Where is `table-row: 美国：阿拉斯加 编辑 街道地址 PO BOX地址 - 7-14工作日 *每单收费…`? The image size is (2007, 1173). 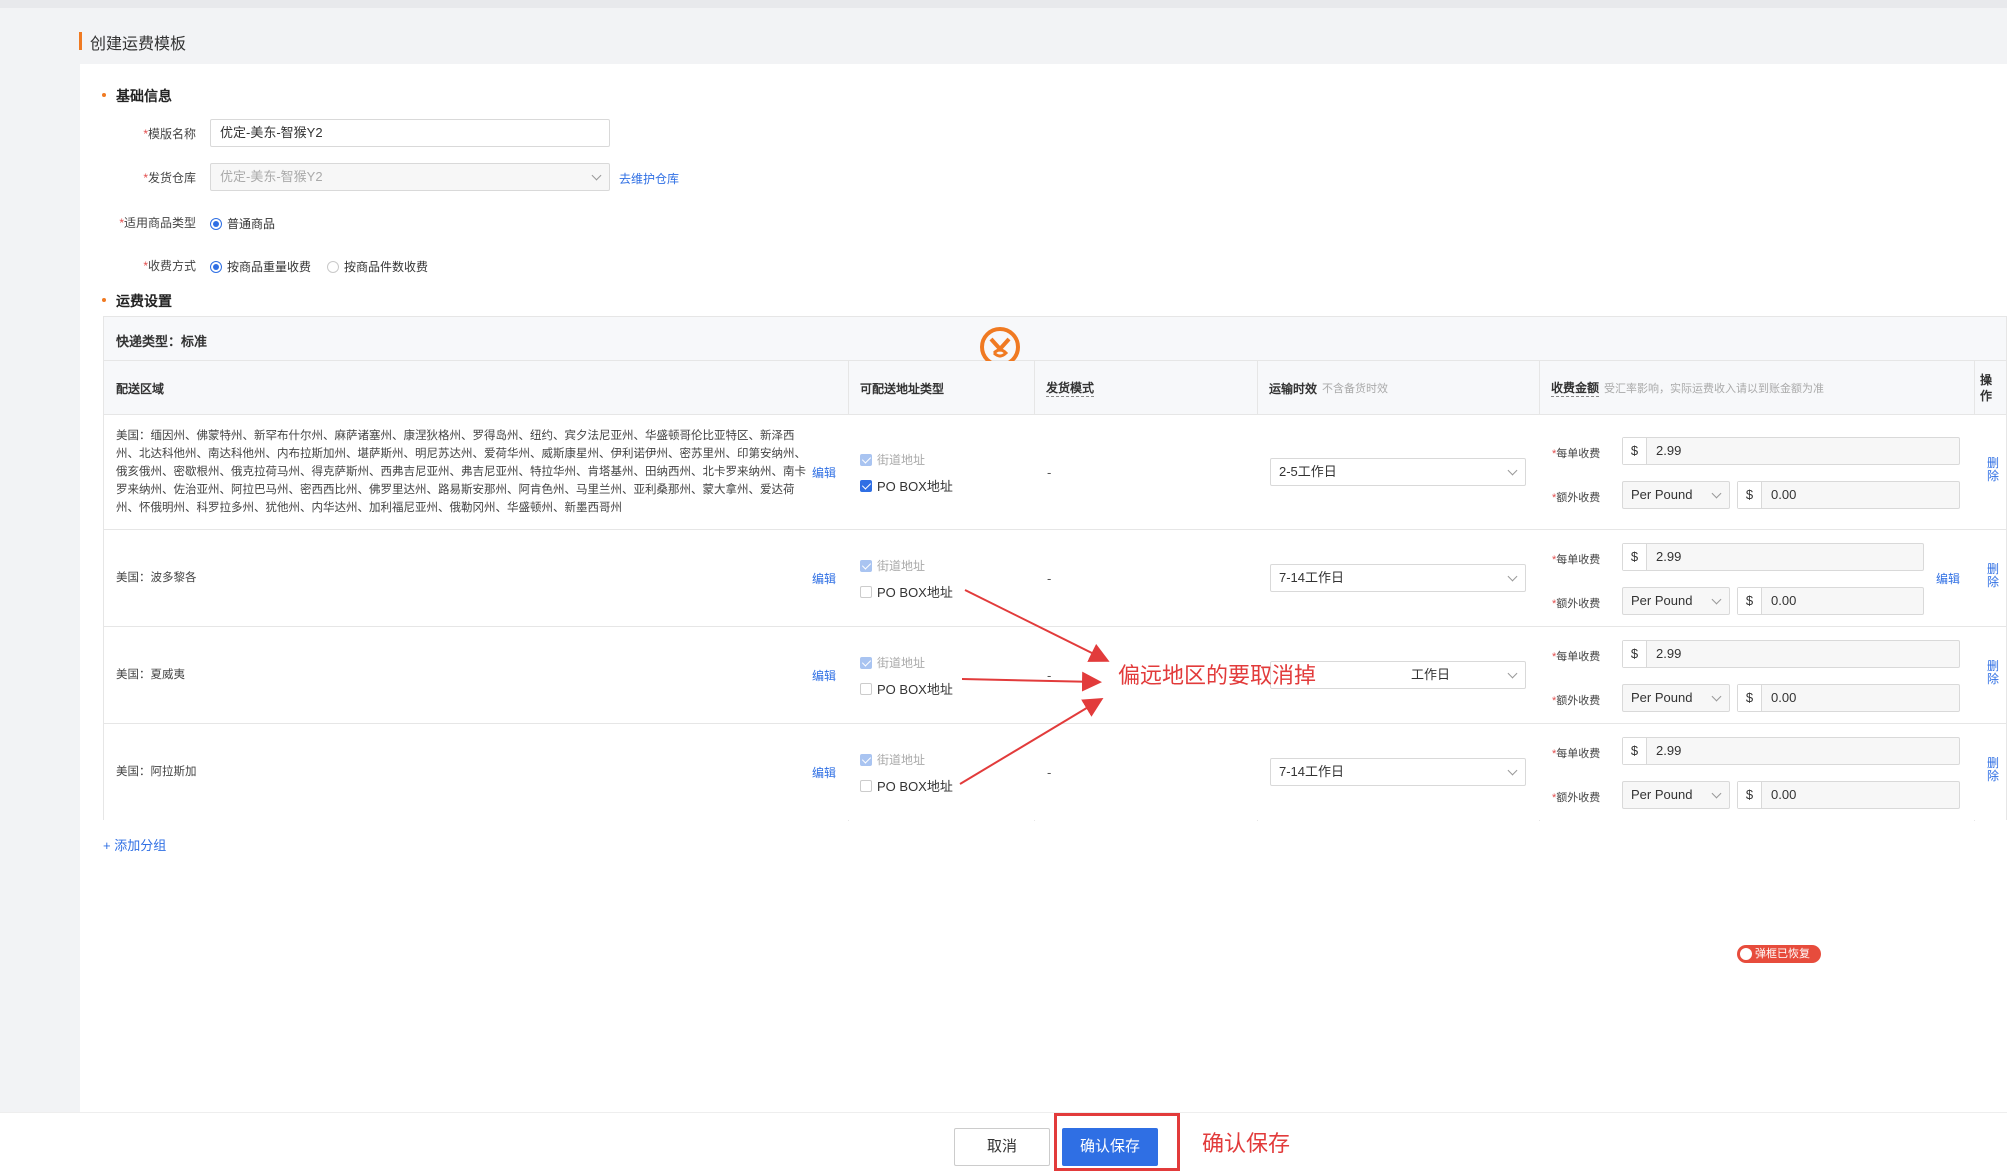 table-row: 美国：阿拉斯加 编辑 街道地址 PO BOX地址 - 7-14工作日 *每单收费… is located at coordinates (1055, 772).